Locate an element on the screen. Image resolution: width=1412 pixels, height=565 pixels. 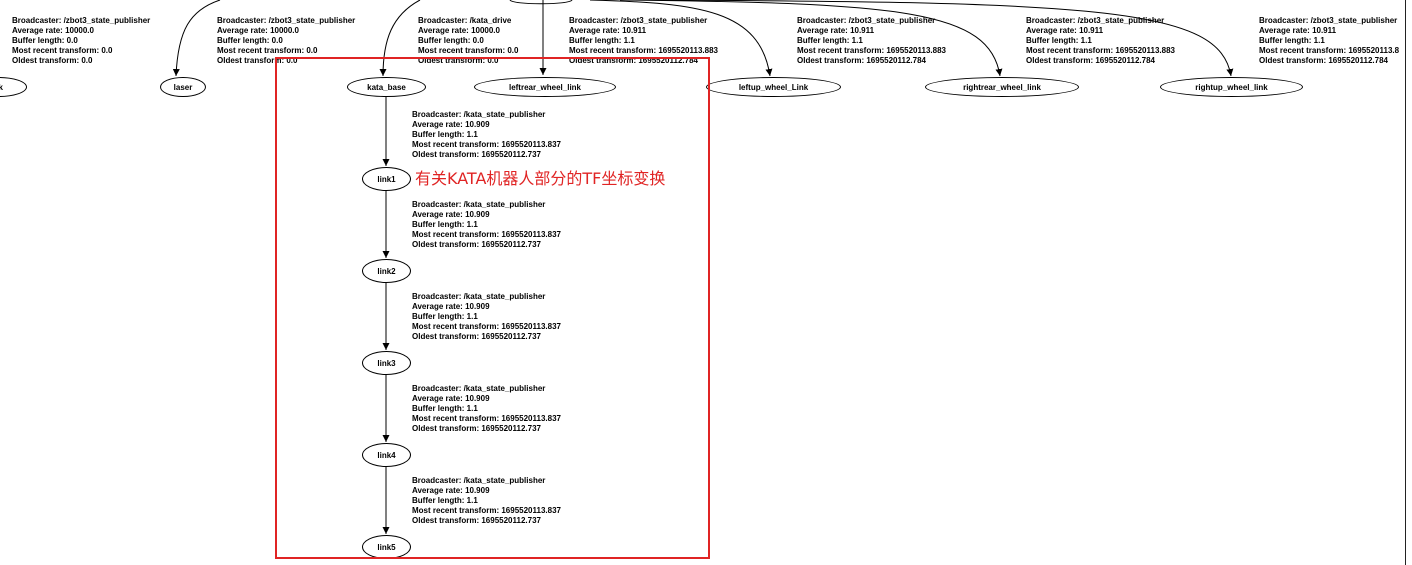
node-rightup-wheel-link: rightup_wheel_link is located at coordinates (1231, 87).